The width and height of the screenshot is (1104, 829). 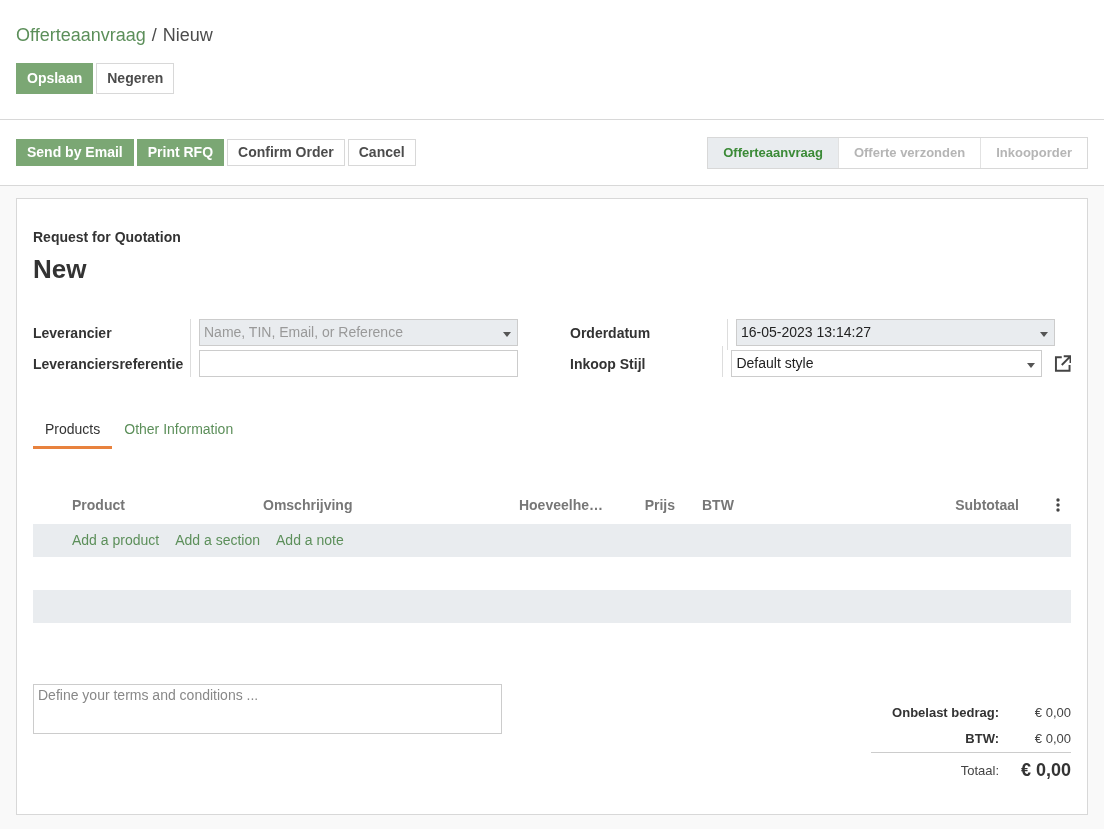 I want to click on total-label: Onbelast bedrag:, so click(x=945, y=713).